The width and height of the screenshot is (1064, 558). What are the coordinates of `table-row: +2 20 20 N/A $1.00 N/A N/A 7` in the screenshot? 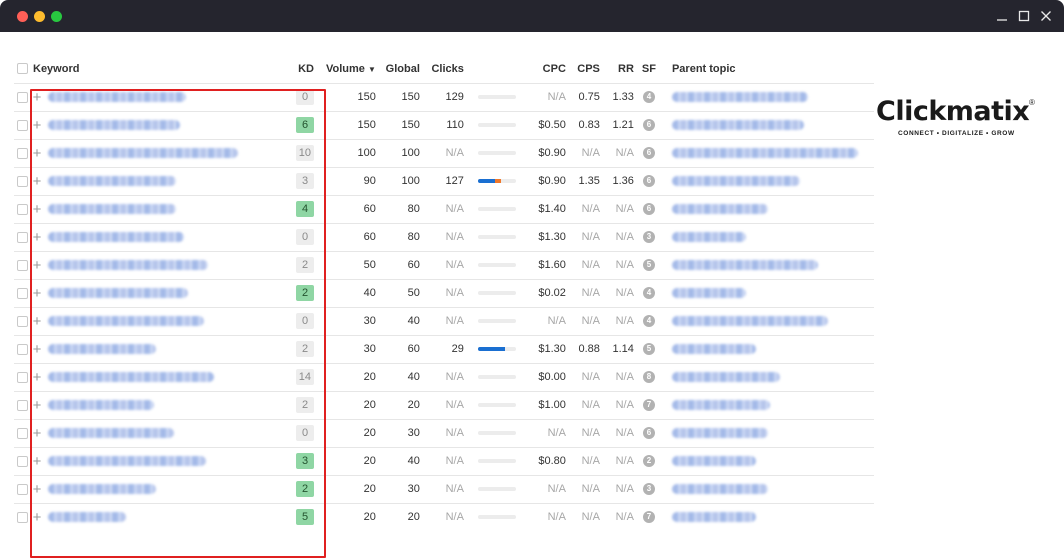 It's located at (444, 404).